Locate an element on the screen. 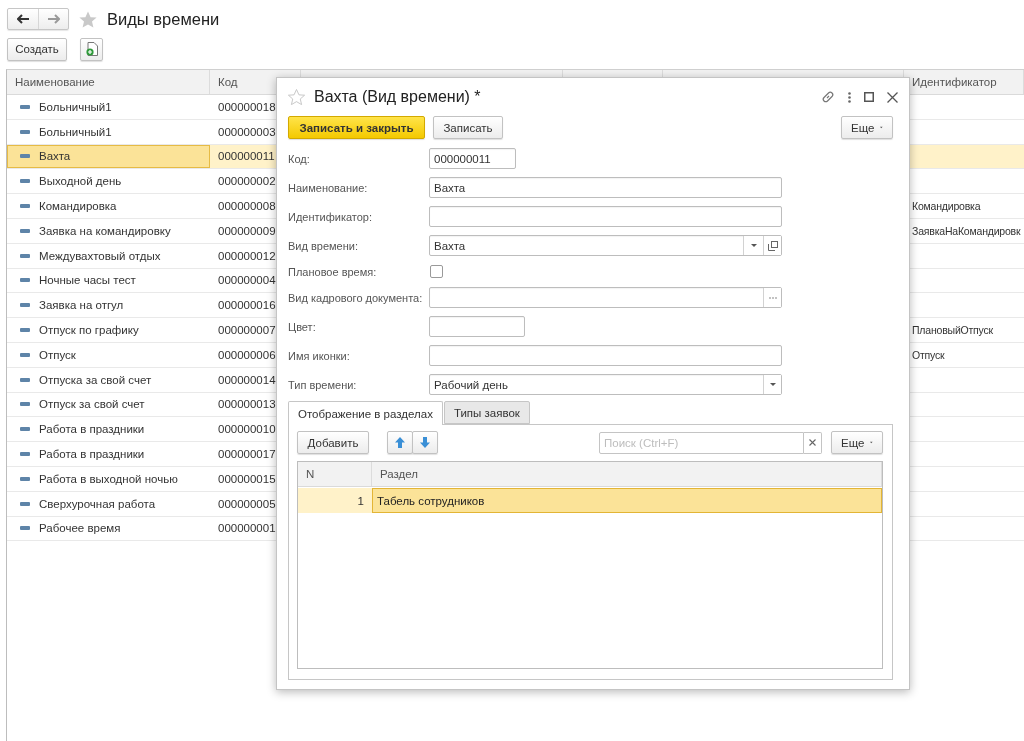 This screenshot has height=741, width=1024. select-field is located at coordinates (605, 297).